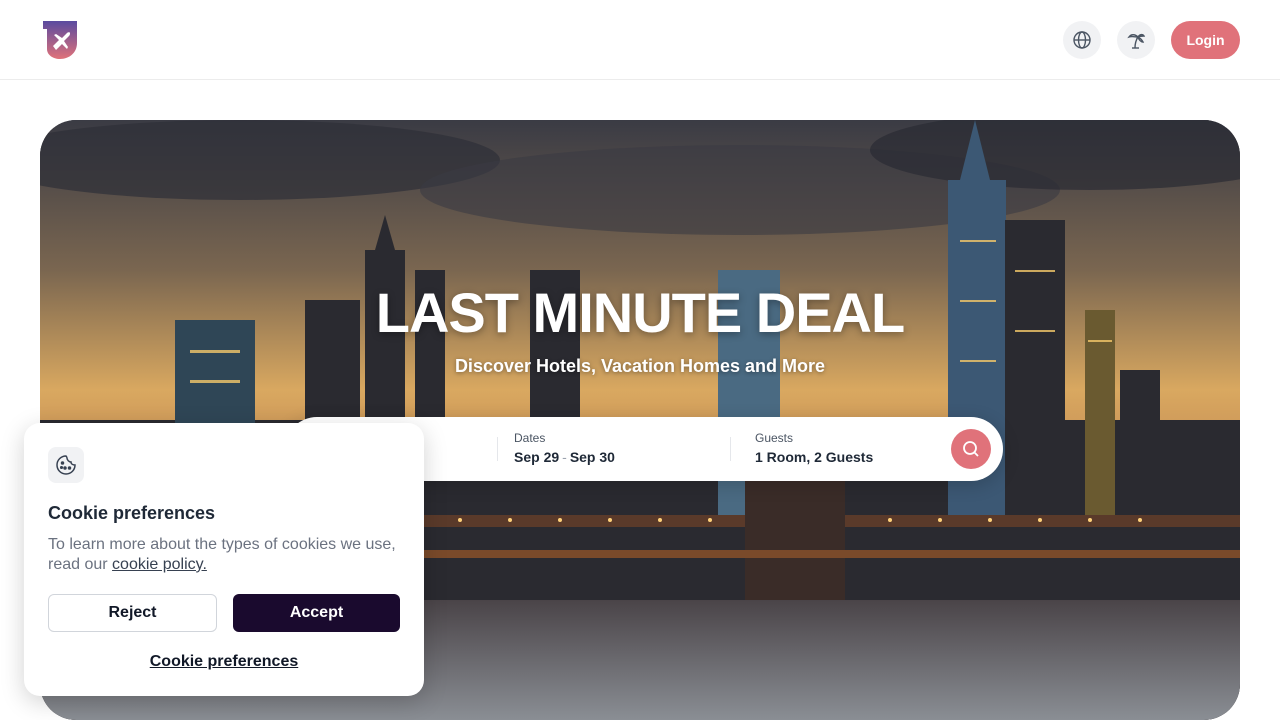 The width and height of the screenshot is (1280, 720). I want to click on hero-subtitle: Discover Hotels, Vacation Homes and More, so click(640, 366).